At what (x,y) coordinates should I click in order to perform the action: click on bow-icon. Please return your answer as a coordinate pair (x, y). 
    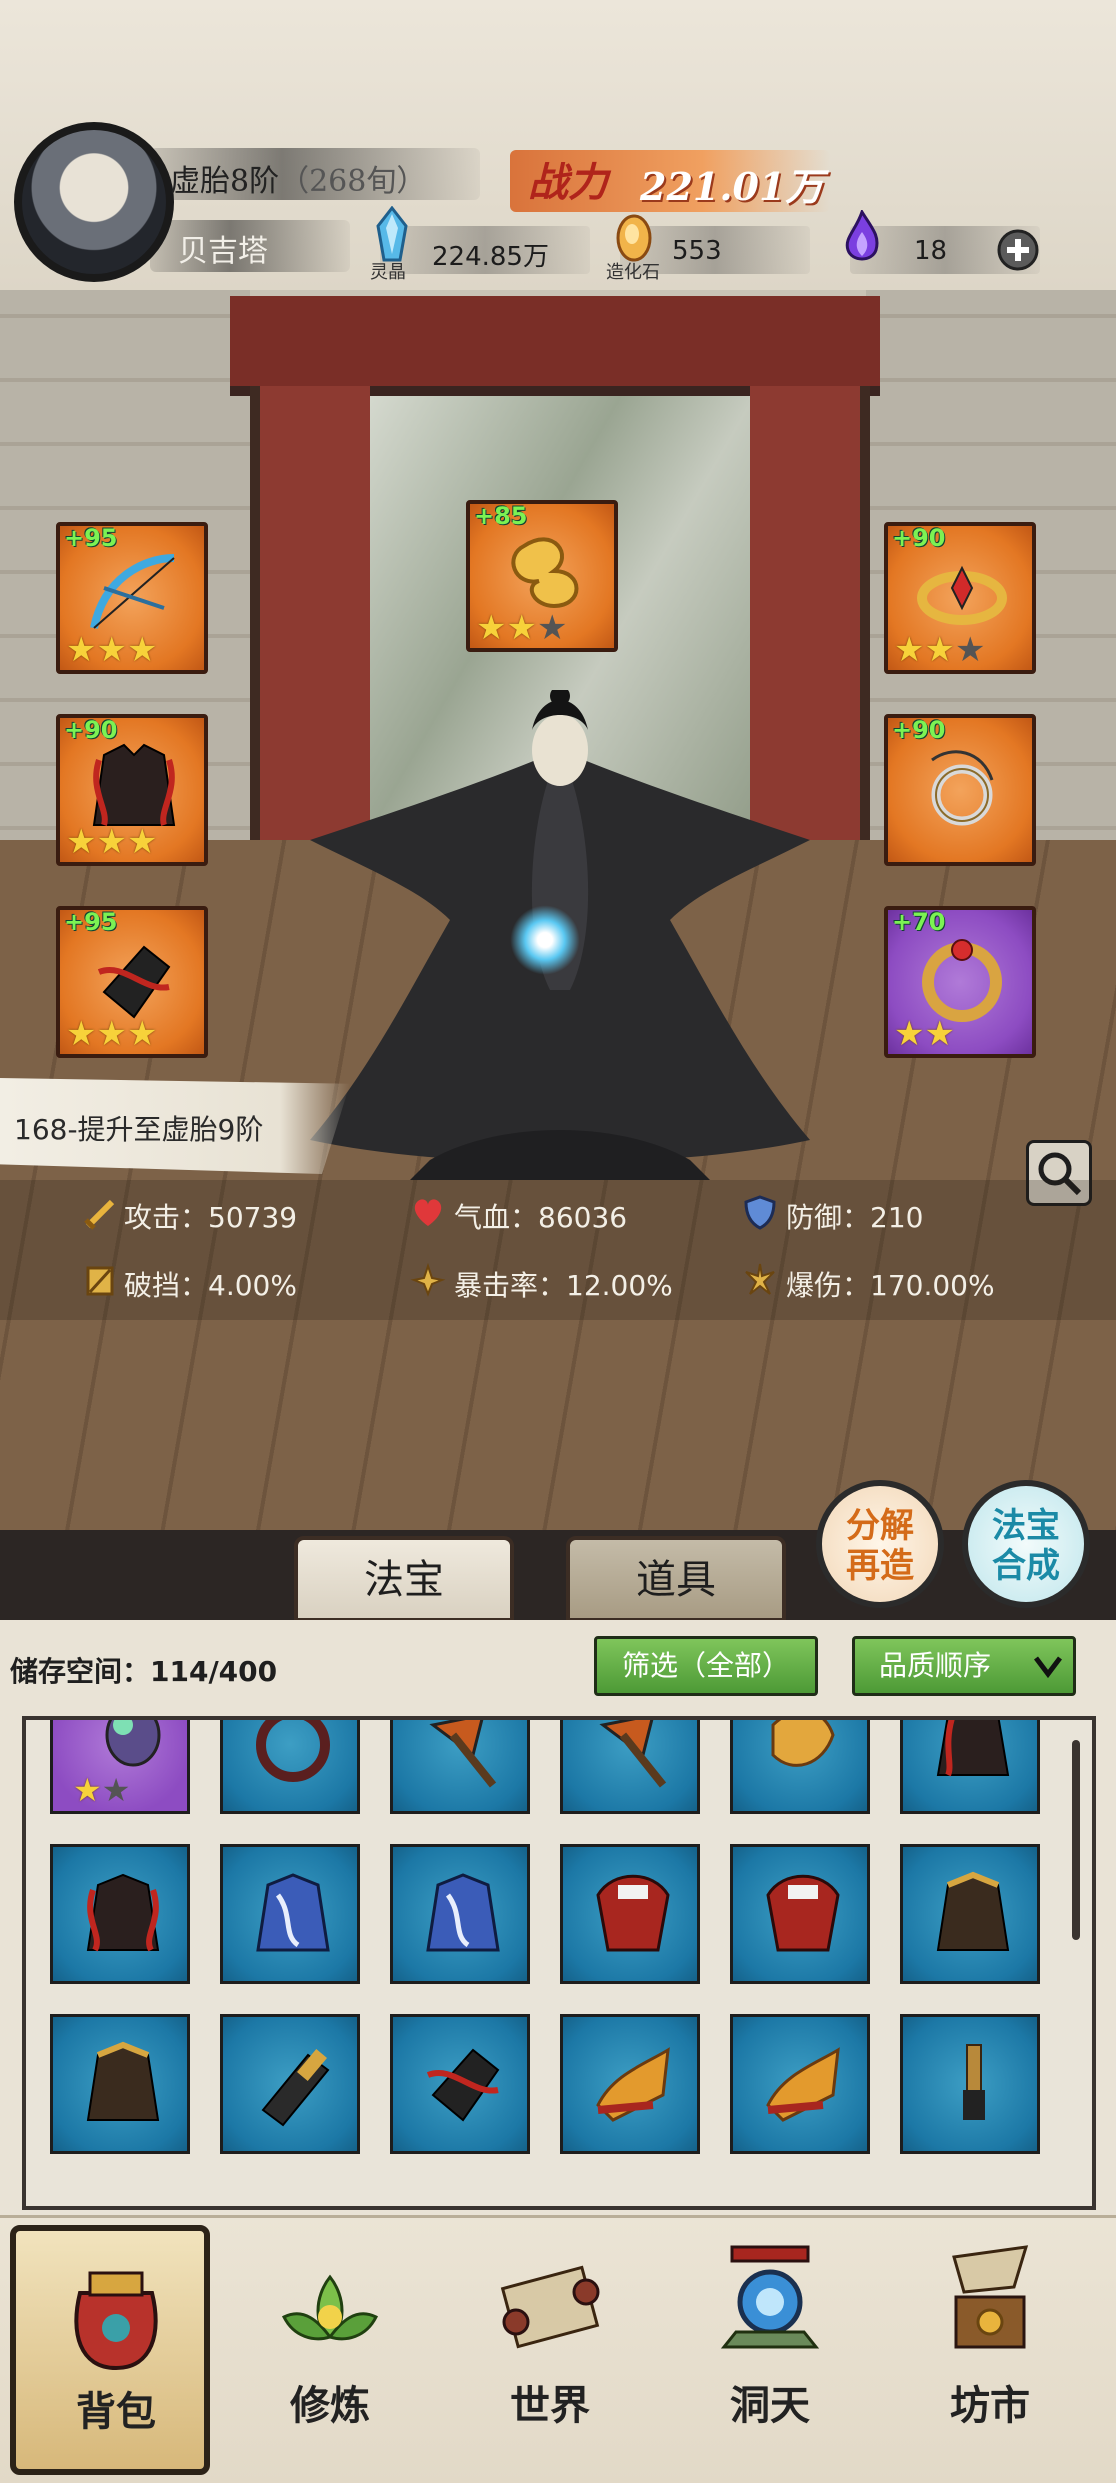
    Looking at the image, I should click on (132, 591).